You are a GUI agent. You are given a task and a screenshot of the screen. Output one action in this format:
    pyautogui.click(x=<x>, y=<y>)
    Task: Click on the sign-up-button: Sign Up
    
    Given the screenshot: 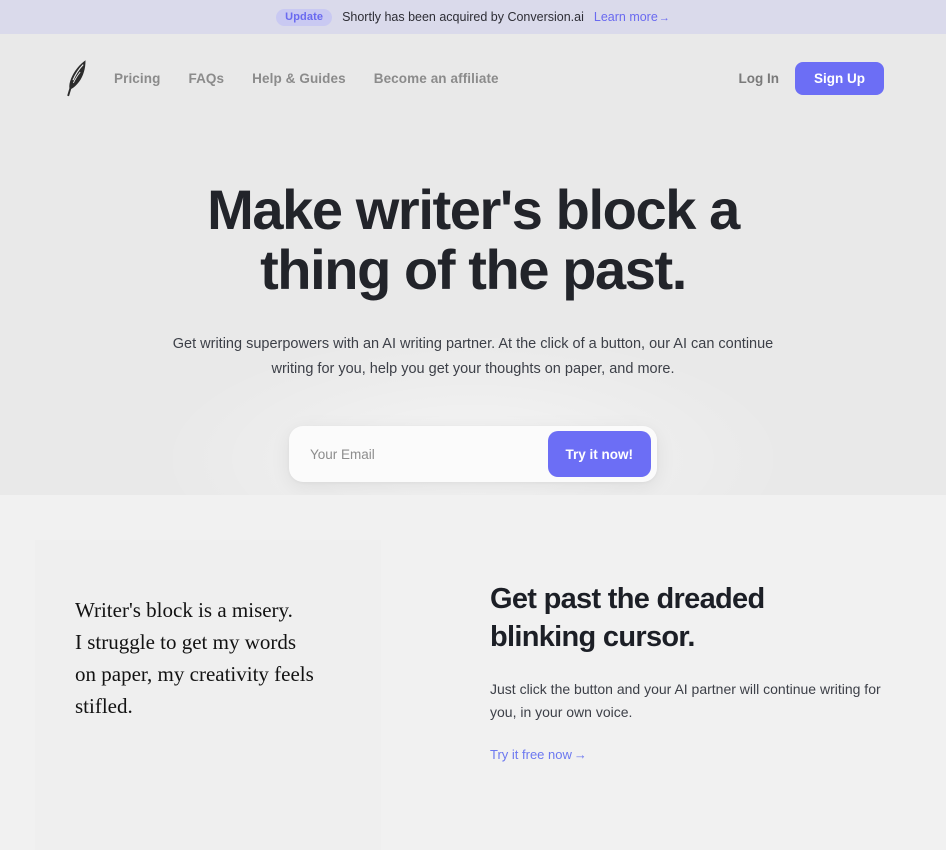 What is the action you would take?
    pyautogui.click(x=839, y=78)
    